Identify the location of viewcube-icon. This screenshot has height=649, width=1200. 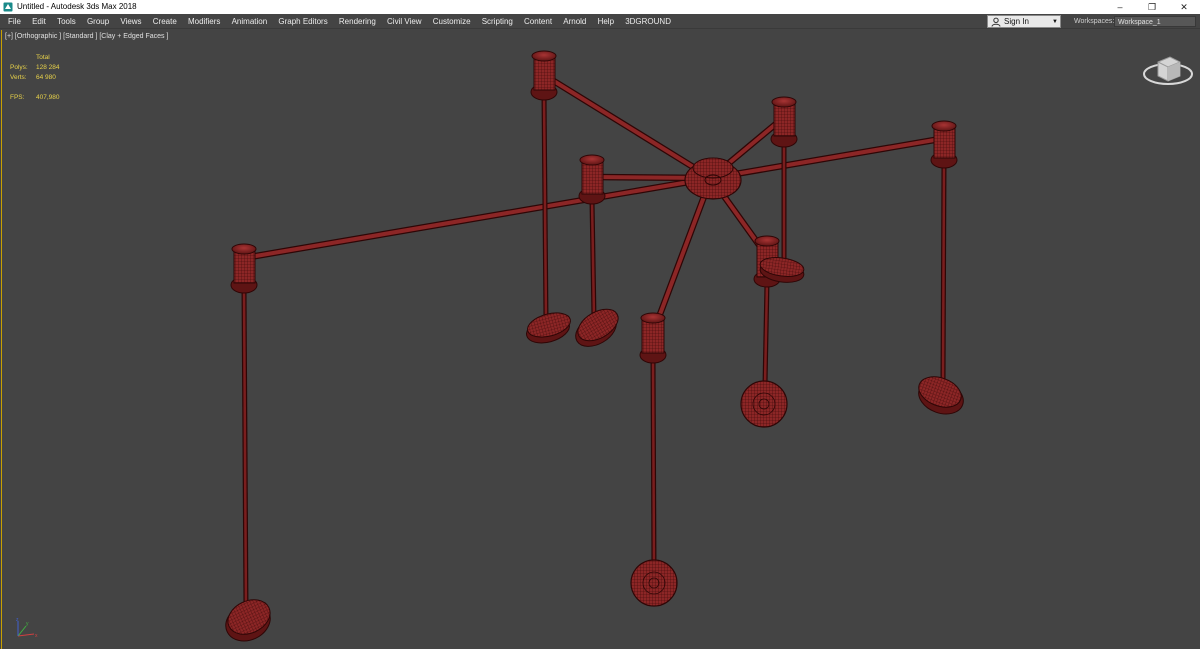
(1168, 70).